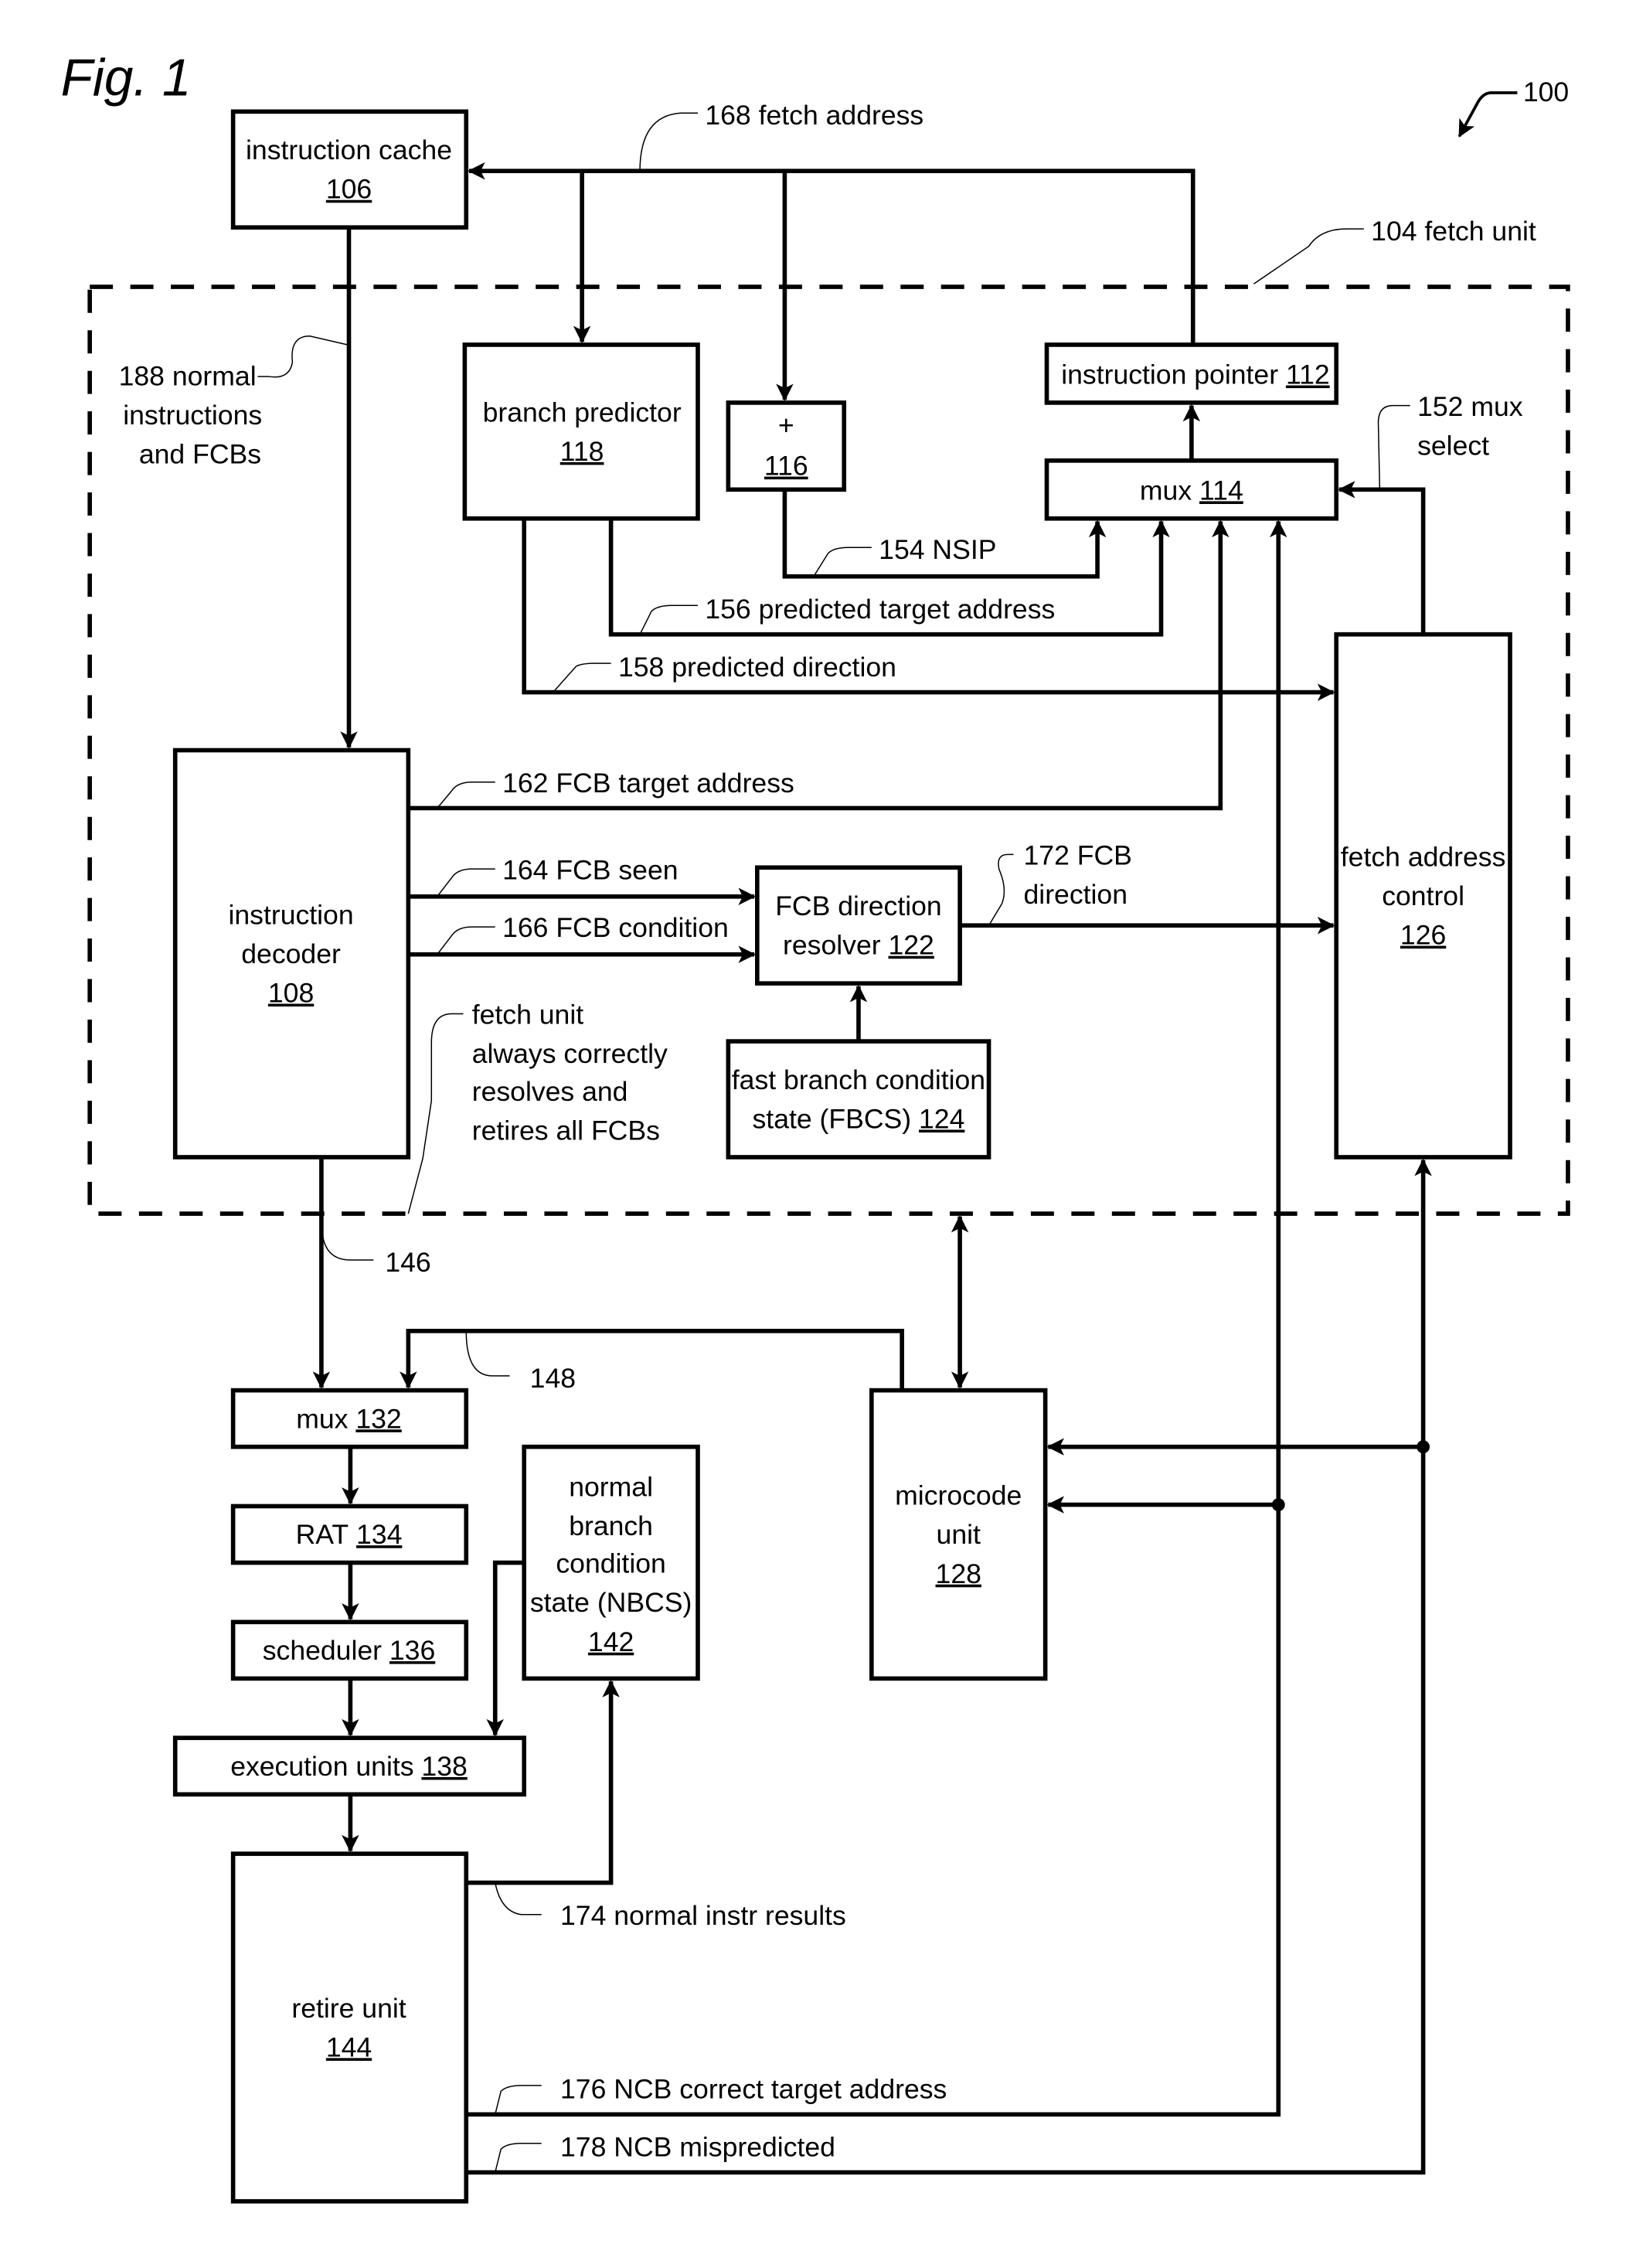 Image resolution: width=1636 pixels, height=2268 pixels. What do you see at coordinates (615, 927) in the screenshot?
I see `signal-label-166: 166 FCB condition` at bounding box center [615, 927].